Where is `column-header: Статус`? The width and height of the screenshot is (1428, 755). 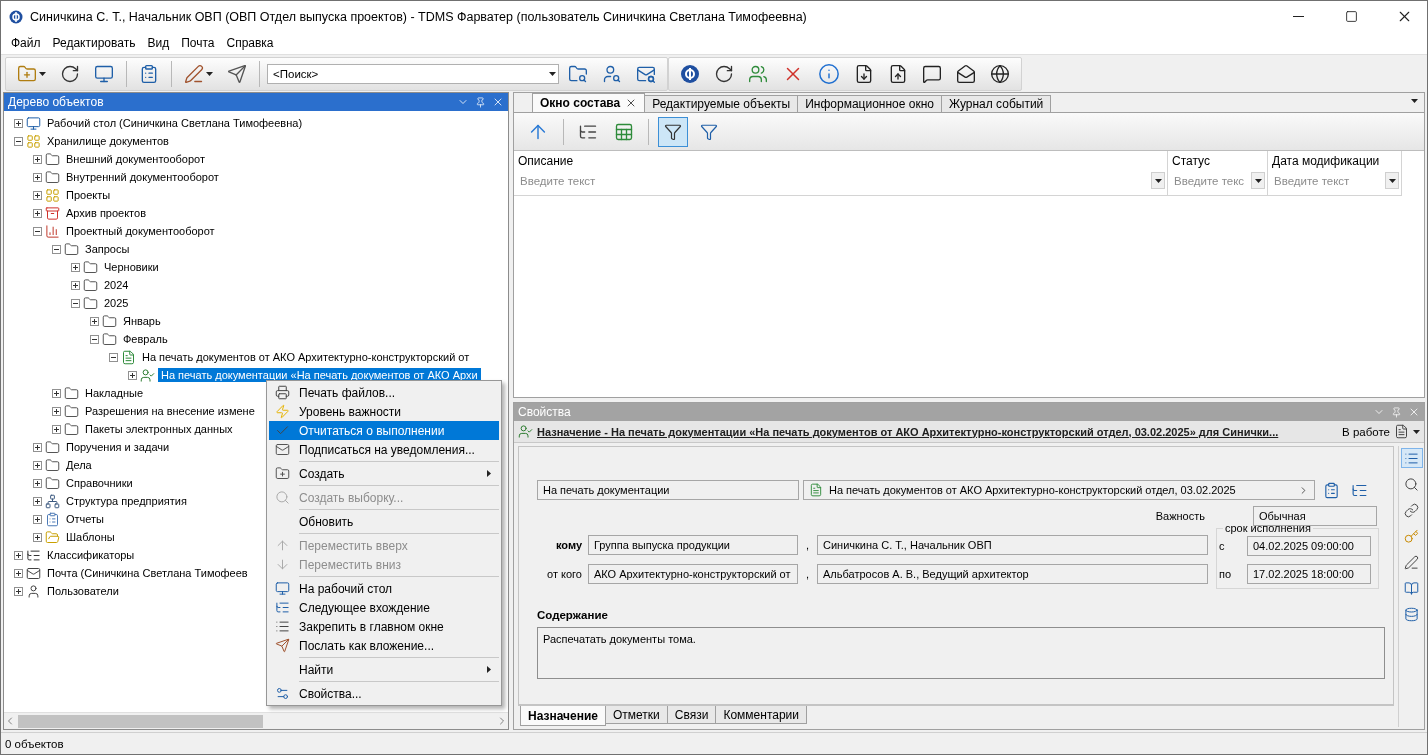
column-header: Статус is located at coordinates (1218, 161).